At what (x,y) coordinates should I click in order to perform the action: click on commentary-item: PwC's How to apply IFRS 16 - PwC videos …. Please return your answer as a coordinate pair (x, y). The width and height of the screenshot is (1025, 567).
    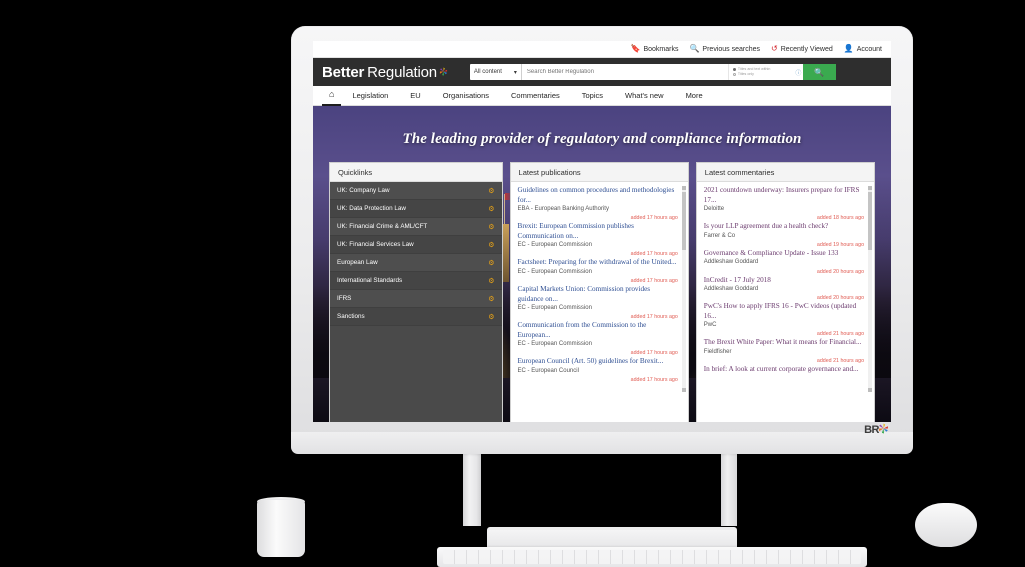
    Looking at the image, I should click on (784, 319).